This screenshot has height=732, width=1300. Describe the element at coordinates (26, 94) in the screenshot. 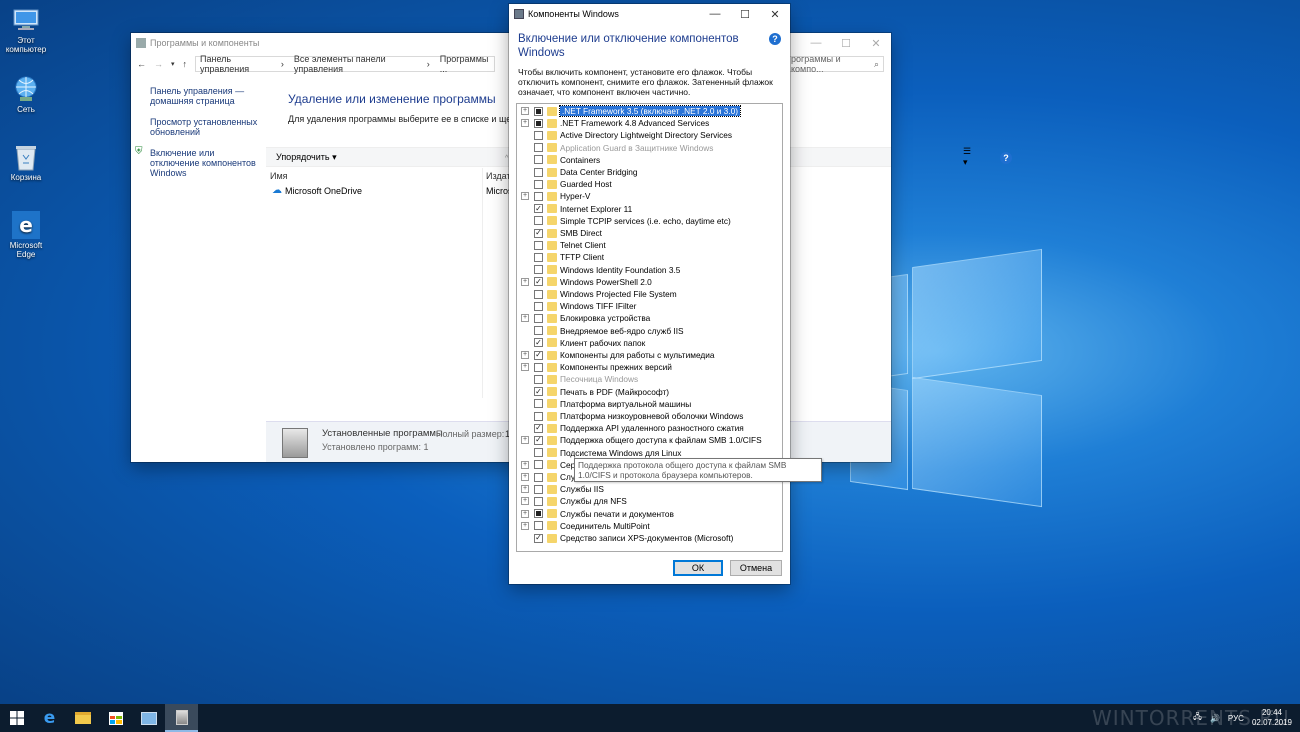

I see `desktop-icon-network: Сеть` at that location.